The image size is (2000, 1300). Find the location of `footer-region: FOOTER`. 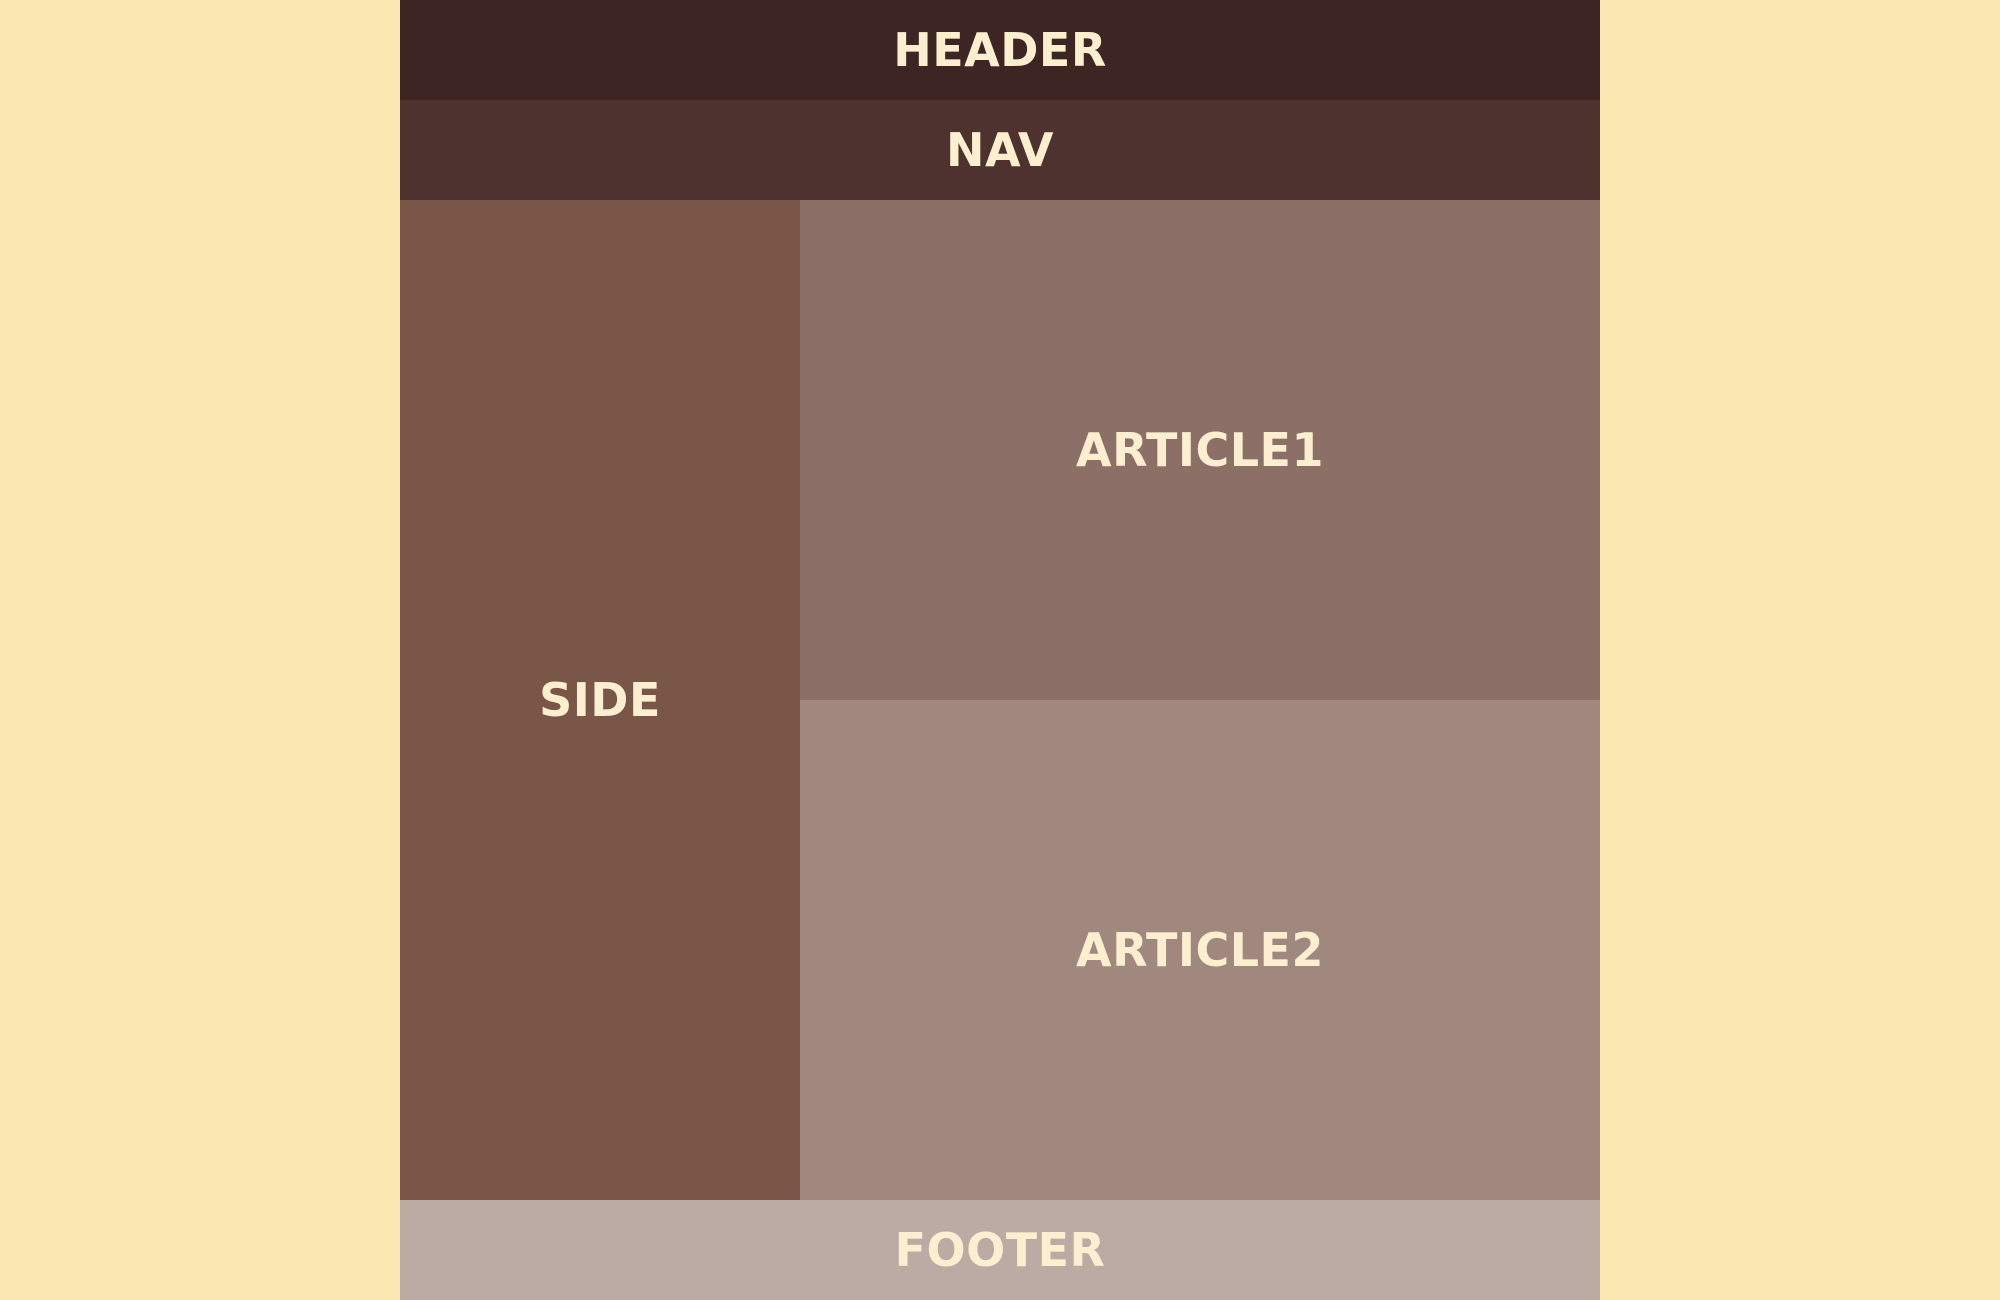

footer-region: FOOTER is located at coordinates (1000, 1250).